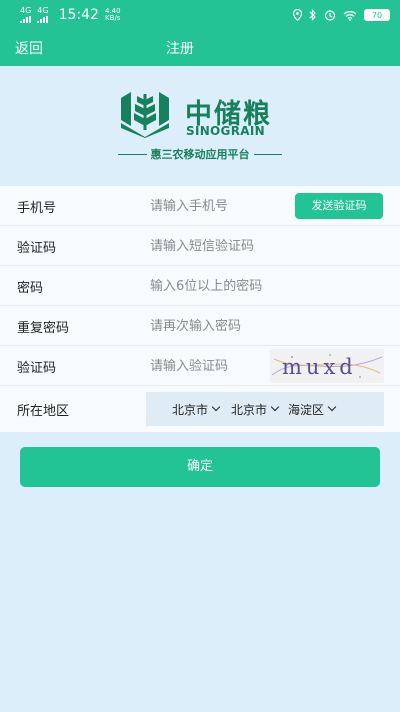 The height and width of the screenshot is (712, 400). I want to click on clock: 15:42, so click(78, 15).